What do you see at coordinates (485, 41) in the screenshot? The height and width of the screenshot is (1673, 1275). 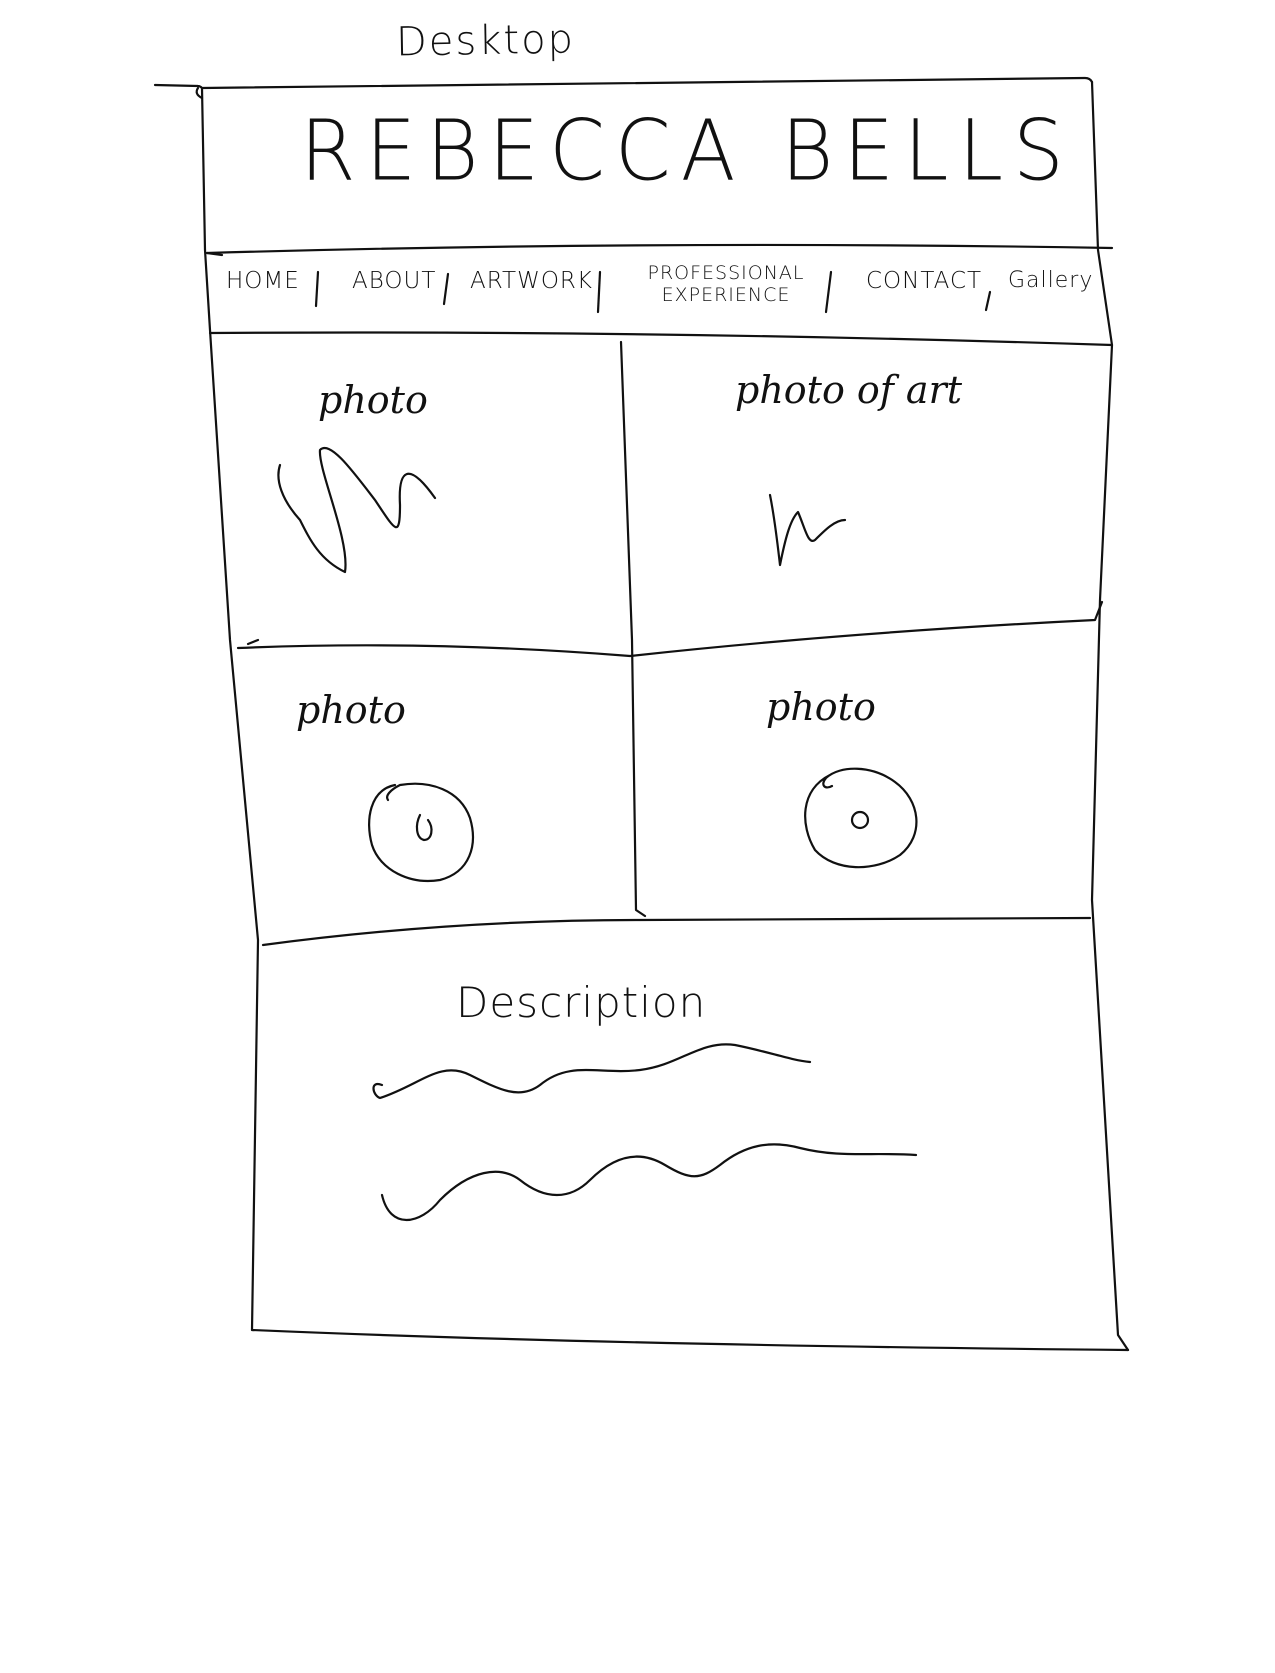 I see `page-label: Desktop` at bounding box center [485, 41].